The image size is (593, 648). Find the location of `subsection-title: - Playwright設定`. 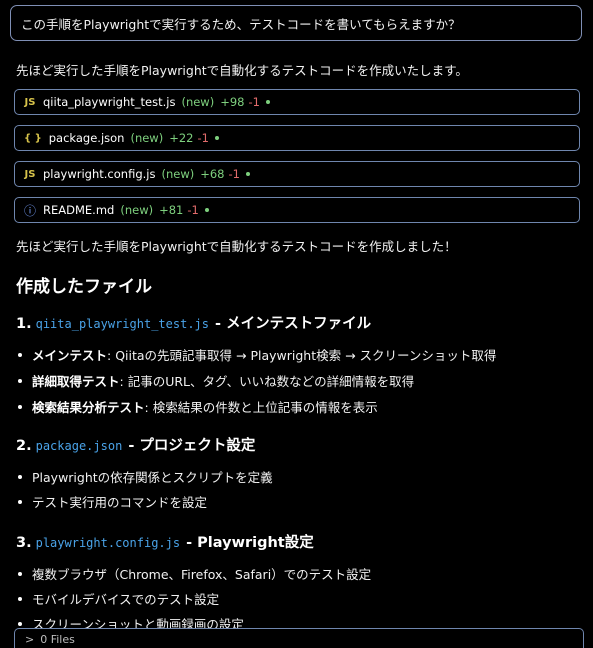

subsection-title: - Playwright設定 is located at coordinates (250, 543).